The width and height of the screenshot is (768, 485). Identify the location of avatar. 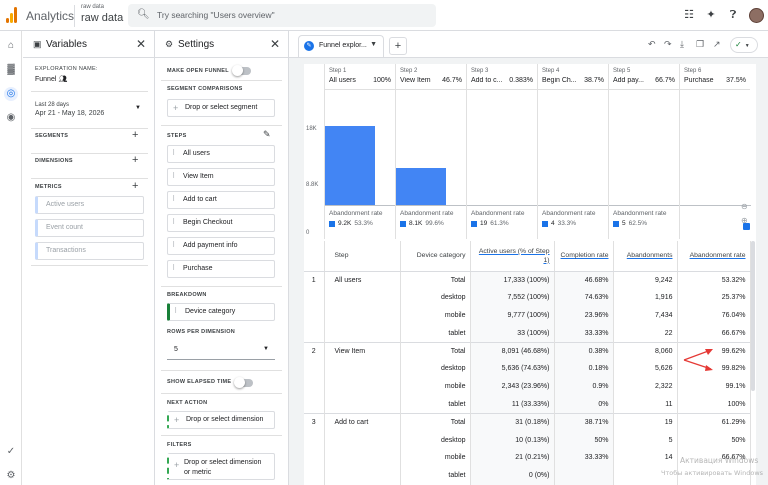
(756, 15).